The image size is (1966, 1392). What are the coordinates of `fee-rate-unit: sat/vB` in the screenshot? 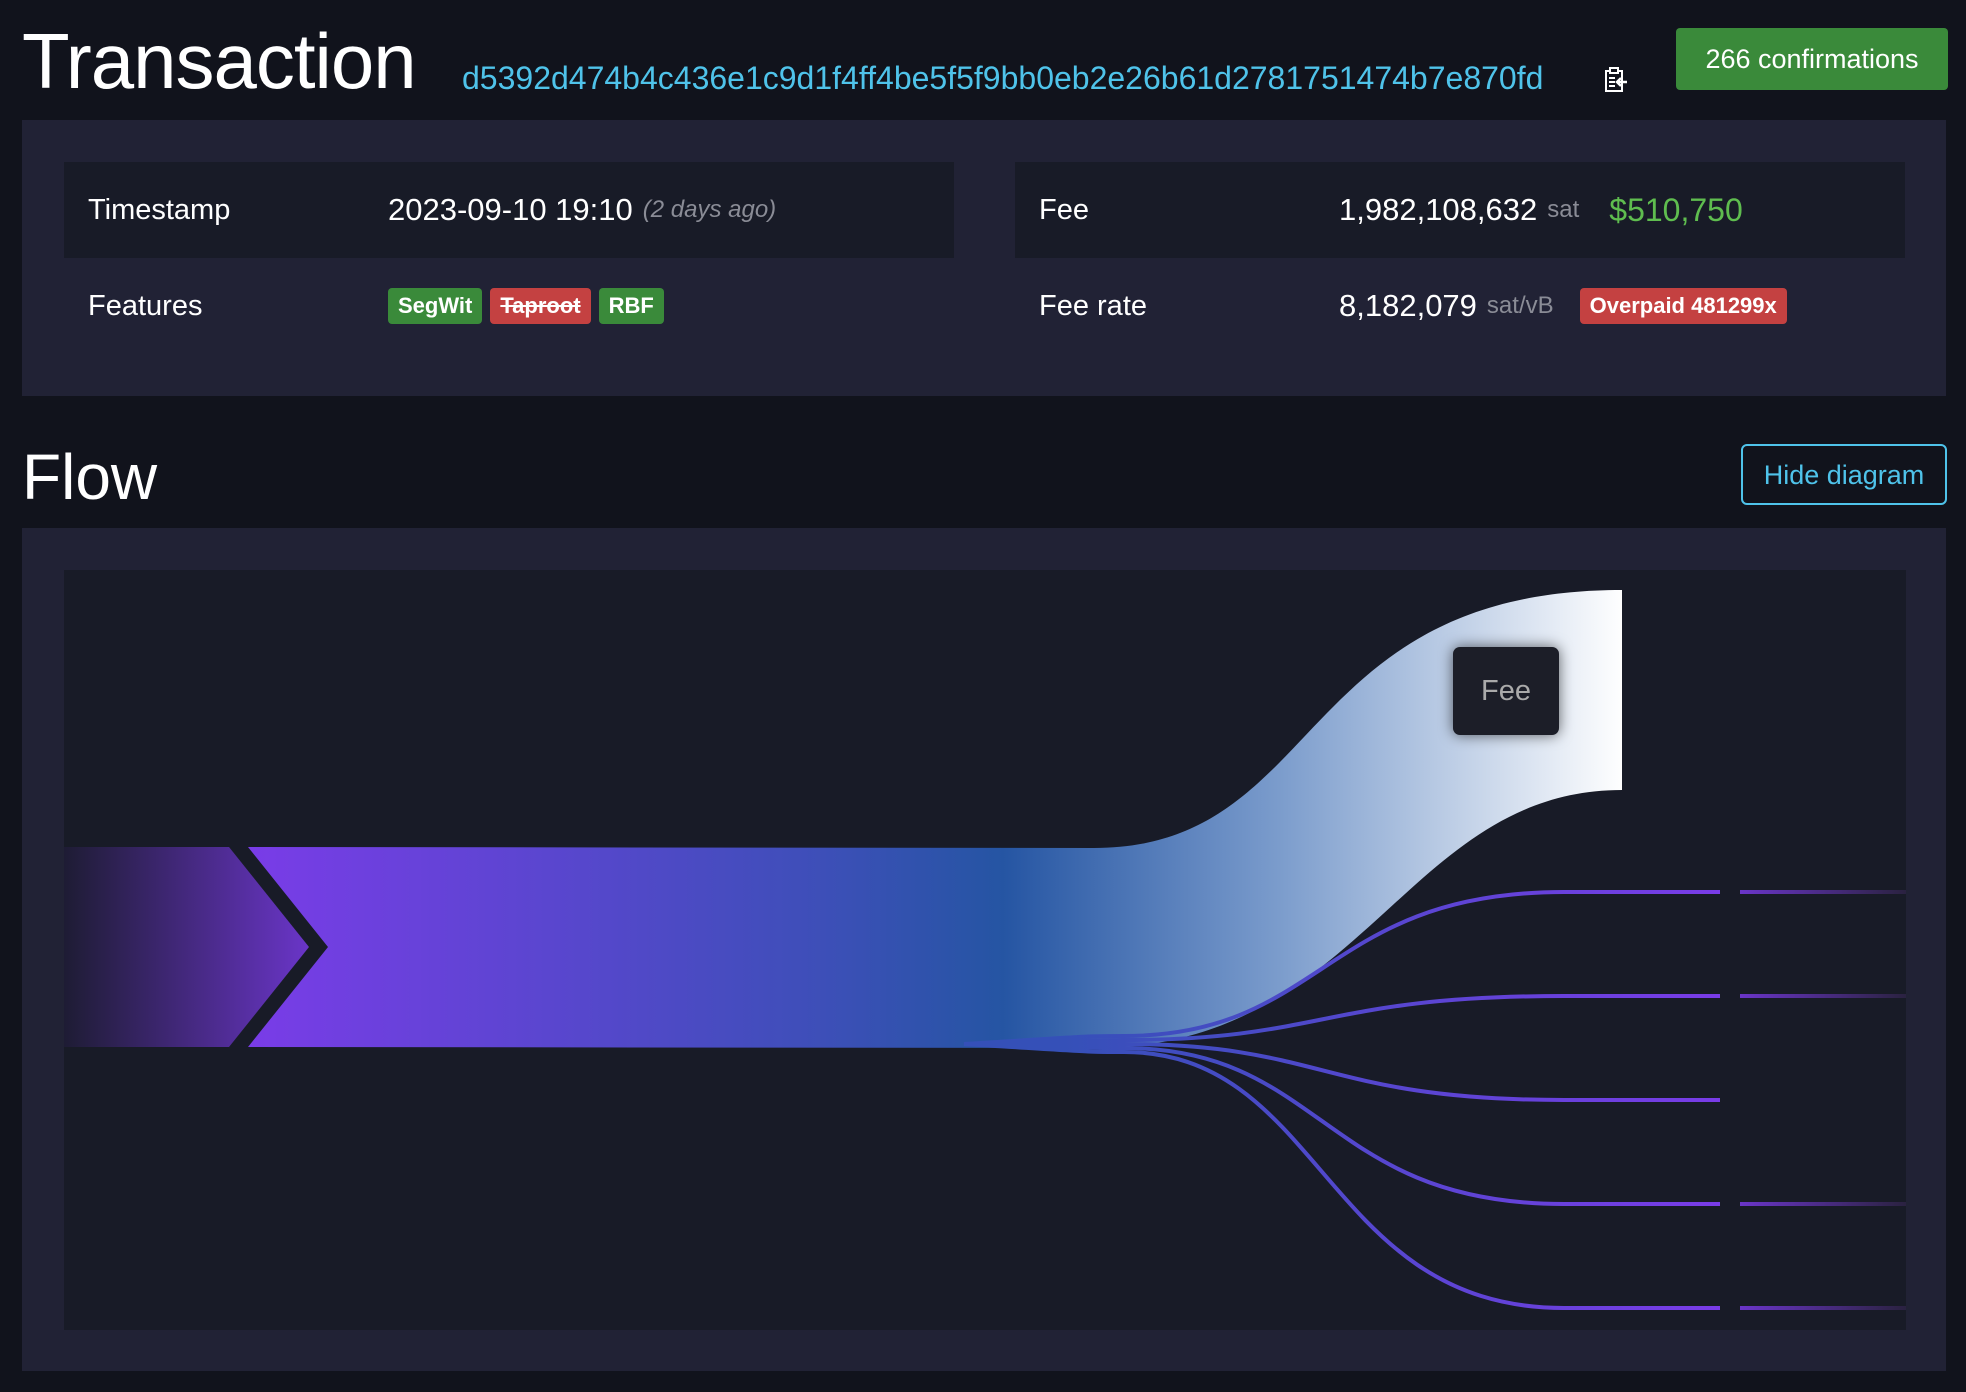 It's located at (1520, 305).